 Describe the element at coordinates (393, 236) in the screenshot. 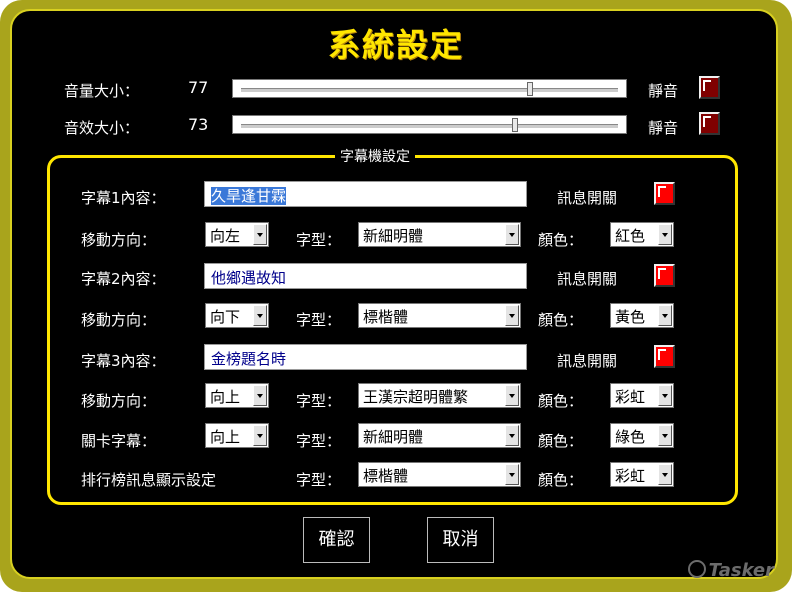

I see `subtitle1-font-value: 新細明體` at that location.